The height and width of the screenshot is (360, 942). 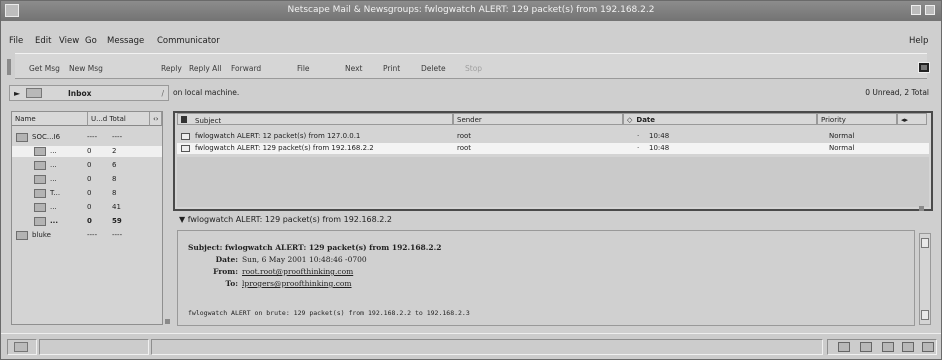 What do you see at coordinates (41, 235) in the screenshot?
I see `tree-label: bluke` at bounding box center [41, 235].